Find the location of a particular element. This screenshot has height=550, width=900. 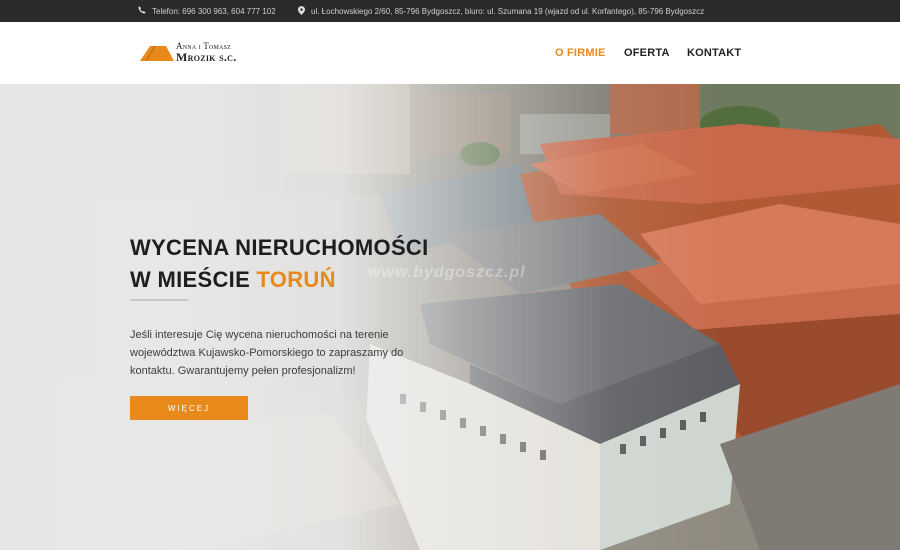

phone-text: Telefon: 696 300 963, 604 777 102 is located at coordinates (214, 11).